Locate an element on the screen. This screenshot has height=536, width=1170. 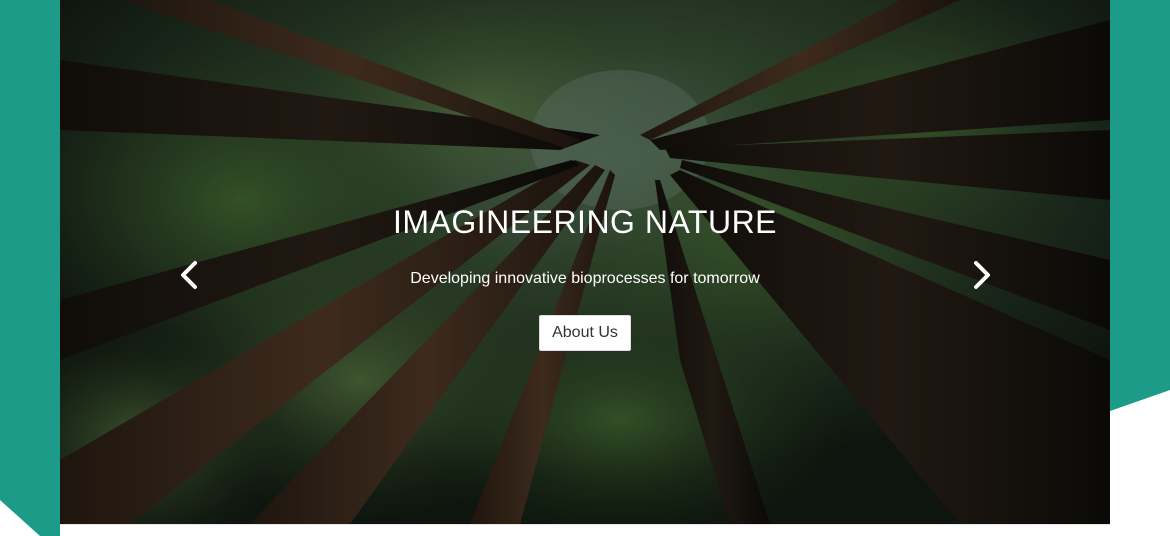
about-us-button: About Us is located at coordinates (585, 333).